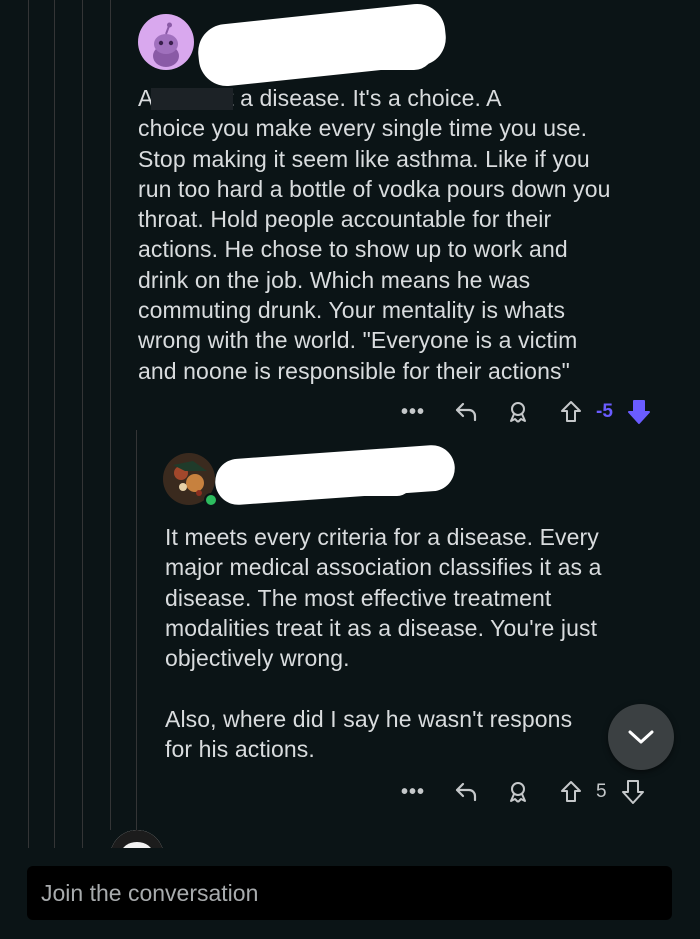 Image resolution: width=700 pixels, height=939 pixels. I want to click on join-conversation-input: Join the conversation, so click(349, 893).